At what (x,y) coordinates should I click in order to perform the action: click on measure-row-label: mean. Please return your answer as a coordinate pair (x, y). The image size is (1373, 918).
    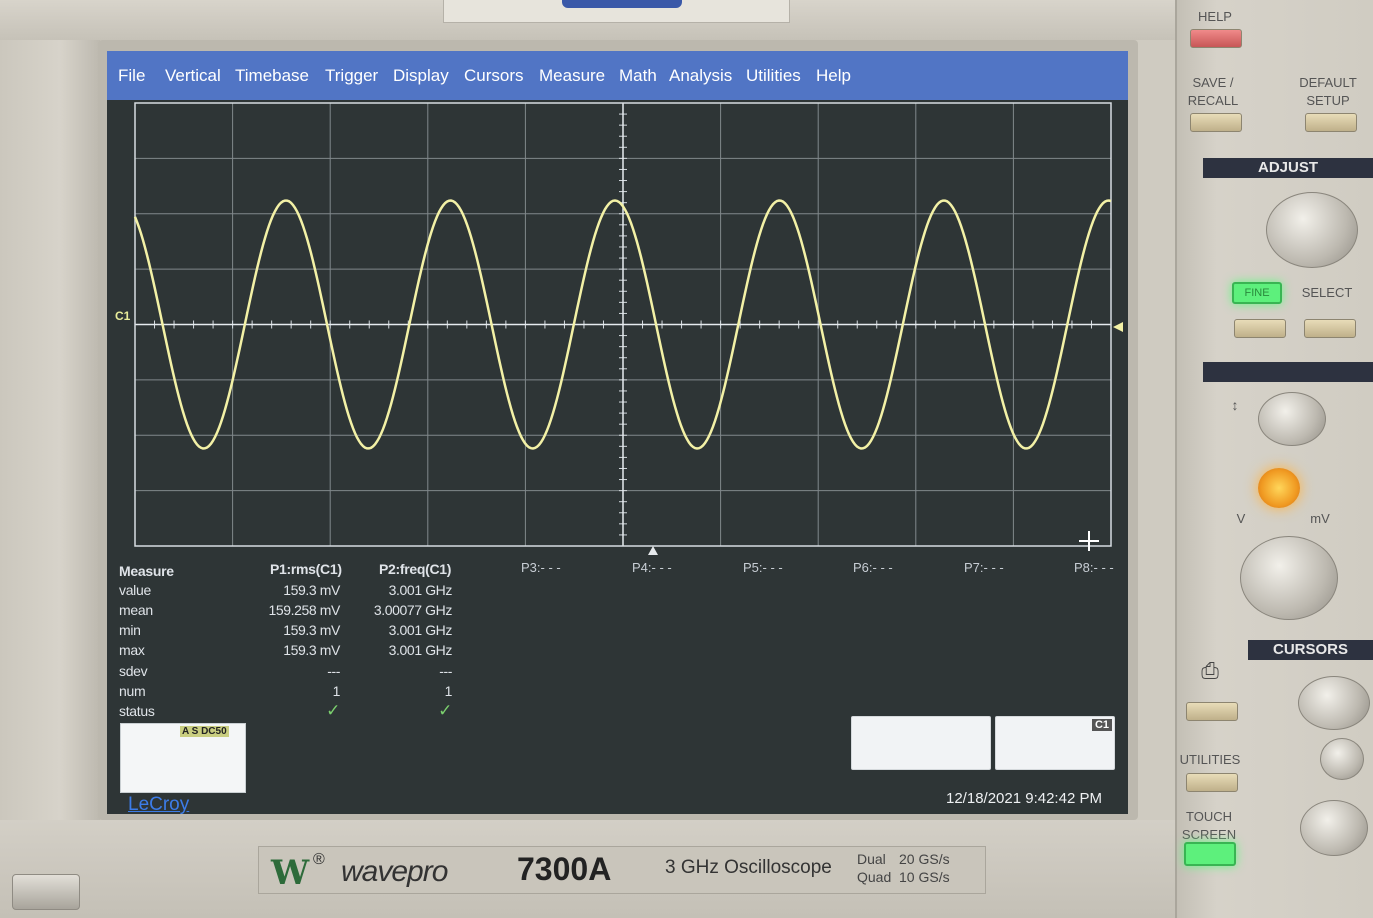
    Looking at the image, I should click on (136, 610).